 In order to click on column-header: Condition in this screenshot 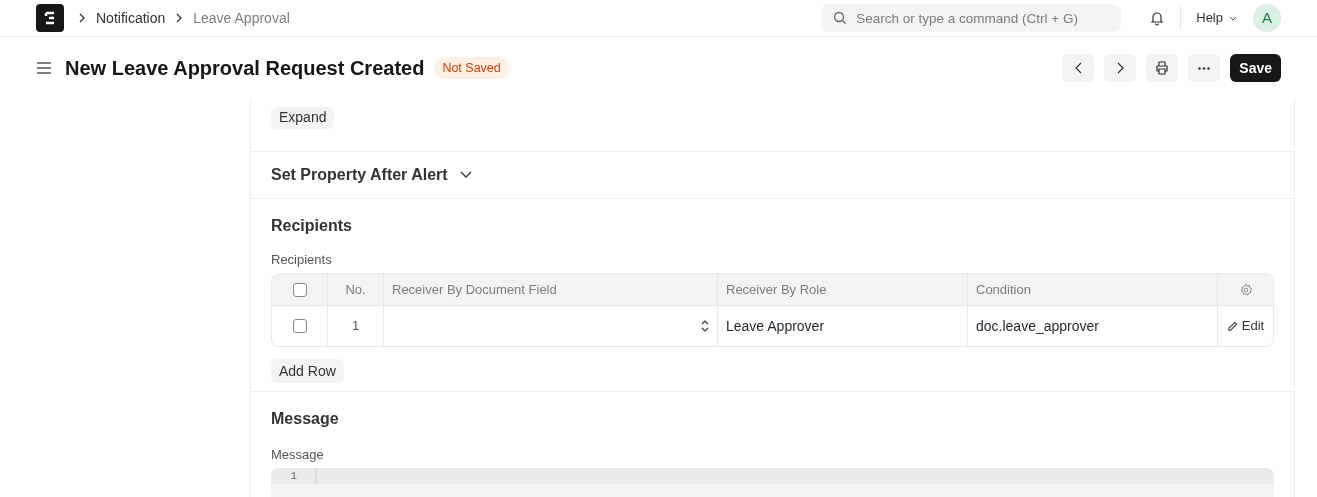, I will do `click(1003, 289)`.